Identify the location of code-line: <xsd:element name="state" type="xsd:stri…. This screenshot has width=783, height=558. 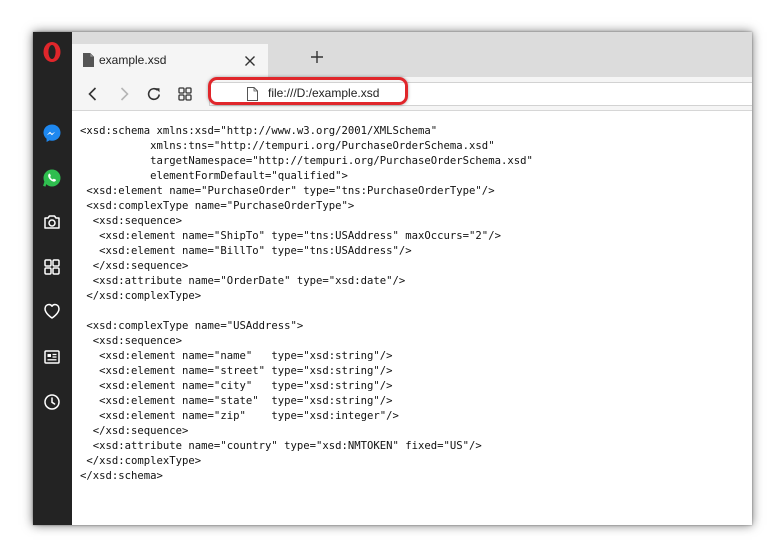
(236, 401).